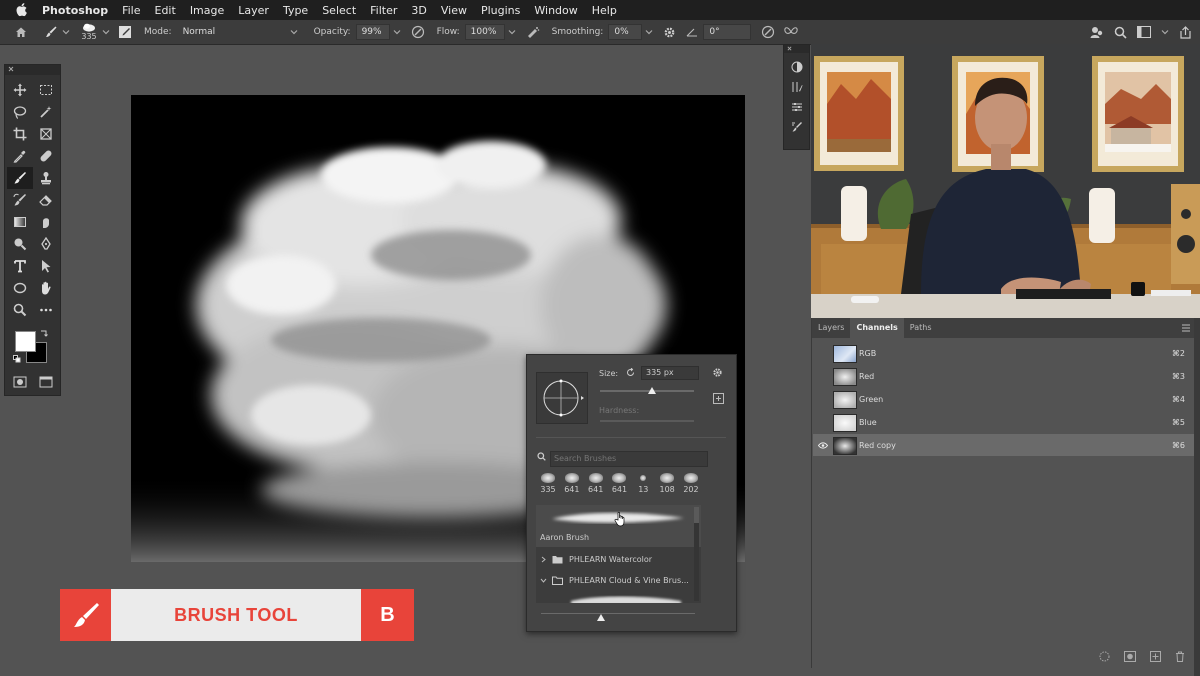 The width and height of the screenshot is (1200, 676). I want to click on blur-tool, so click(46, 222).